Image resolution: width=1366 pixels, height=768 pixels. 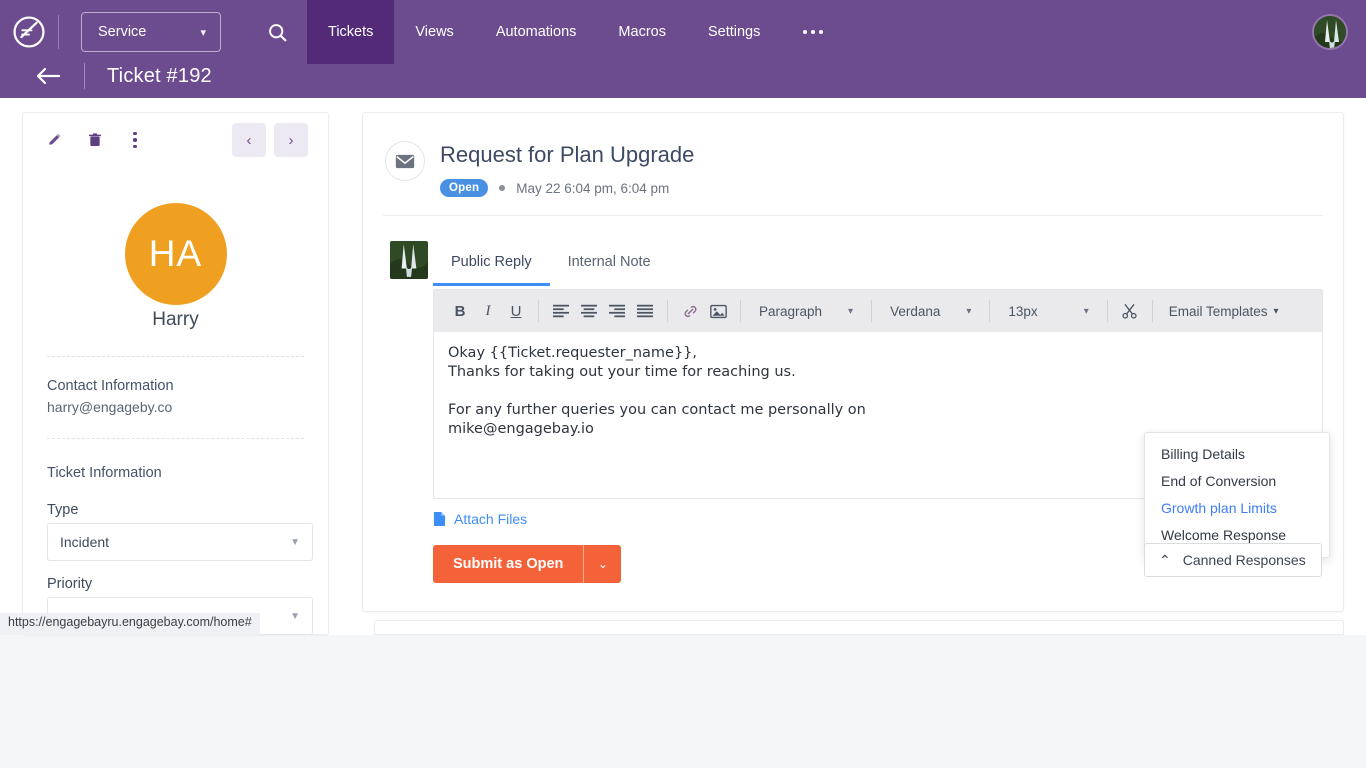 What do you see at coordinates (295, 616) in the screenshot?
I see `chevron-down-icon: ▼` at bounding box center [295, 616].